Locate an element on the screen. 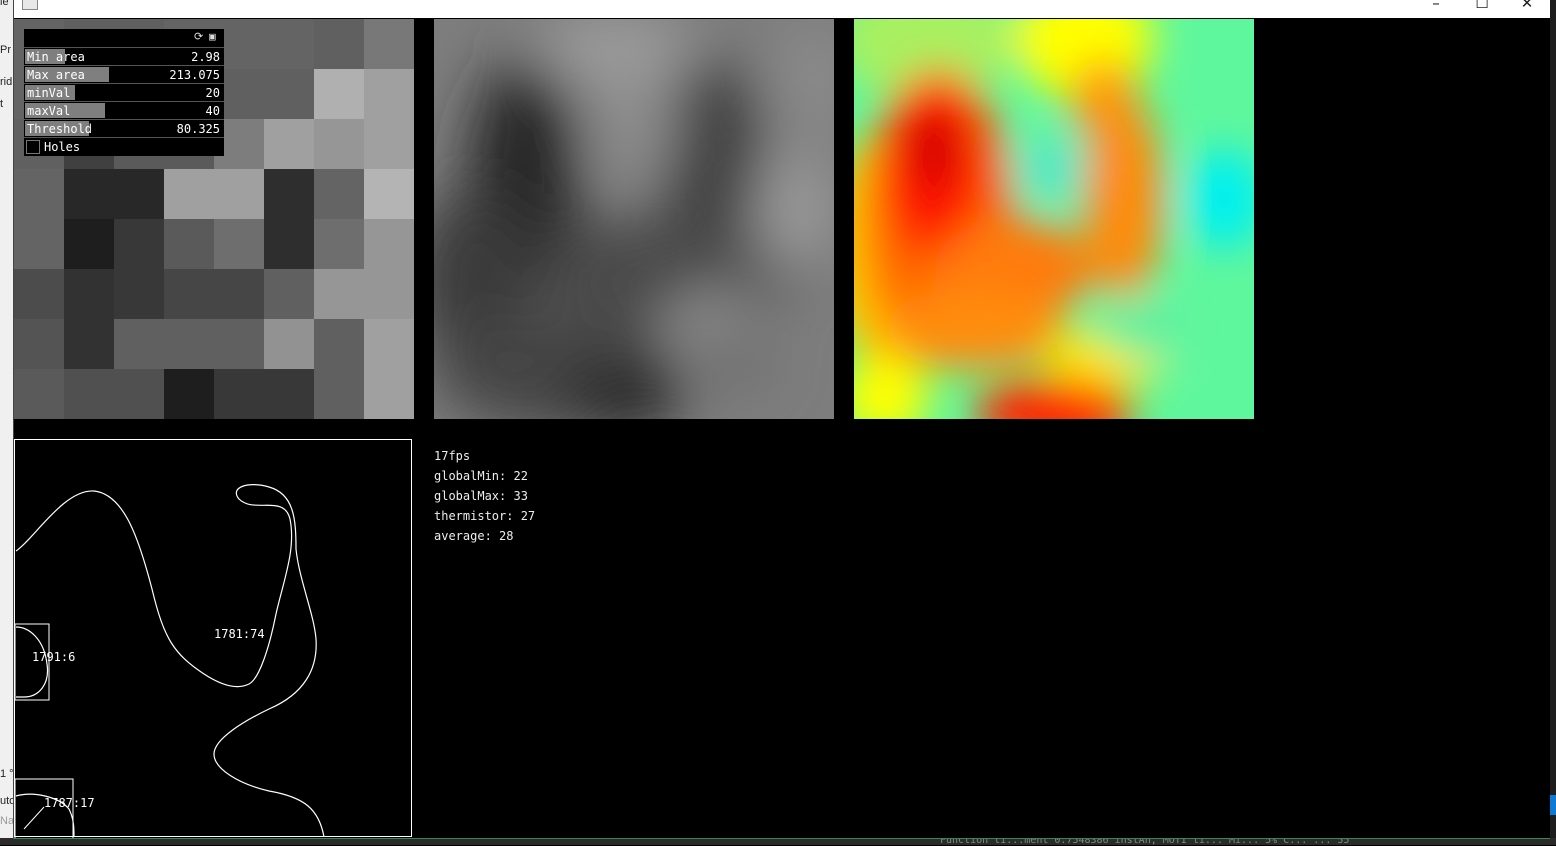 The width and height of the screenshot is (1556, 846). interpolated-grayscale-view is located at coordinates (634, 219).